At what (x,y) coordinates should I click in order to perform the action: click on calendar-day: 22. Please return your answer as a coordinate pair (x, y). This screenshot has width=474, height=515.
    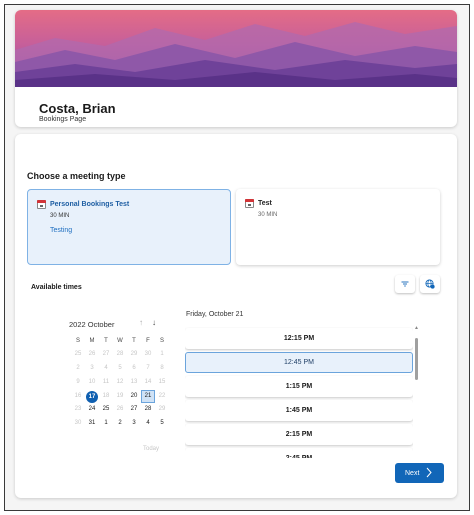
    Looking at the image, I should click on (162, 396).